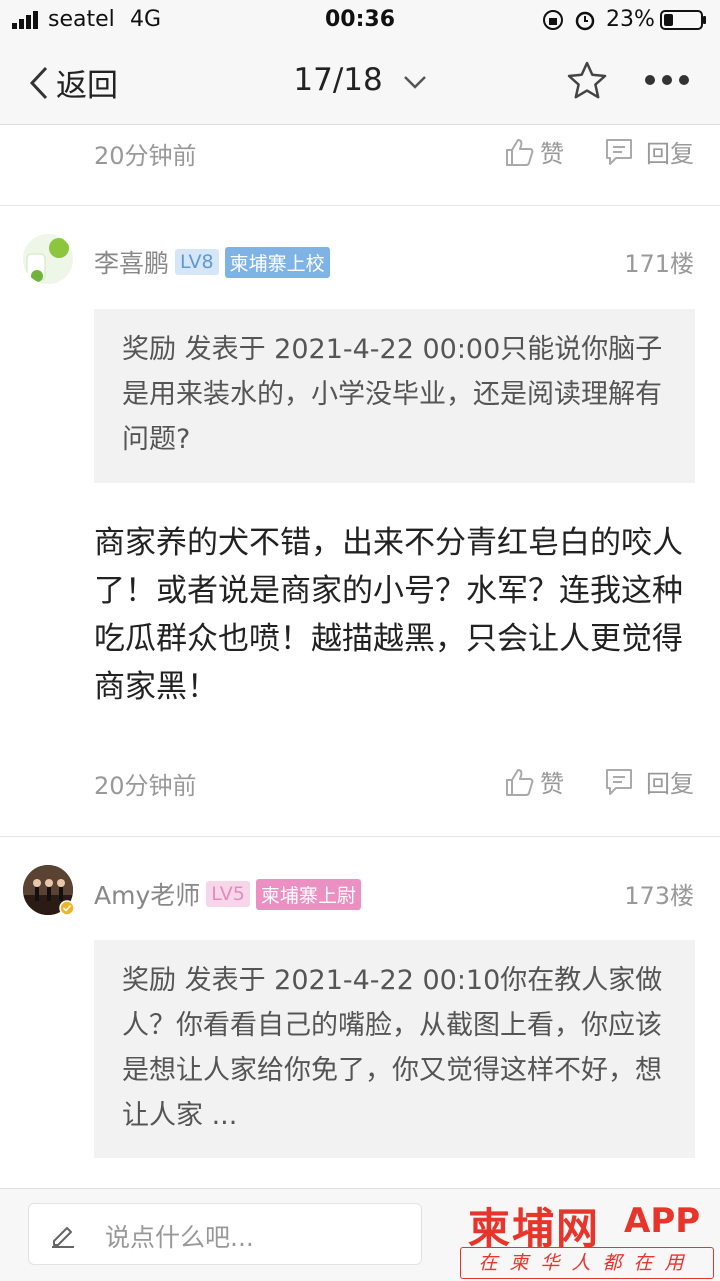 Image resolution: width=720 pixels, height=1281 pixels. I want to click on edit-icon, so click(63, 1237).